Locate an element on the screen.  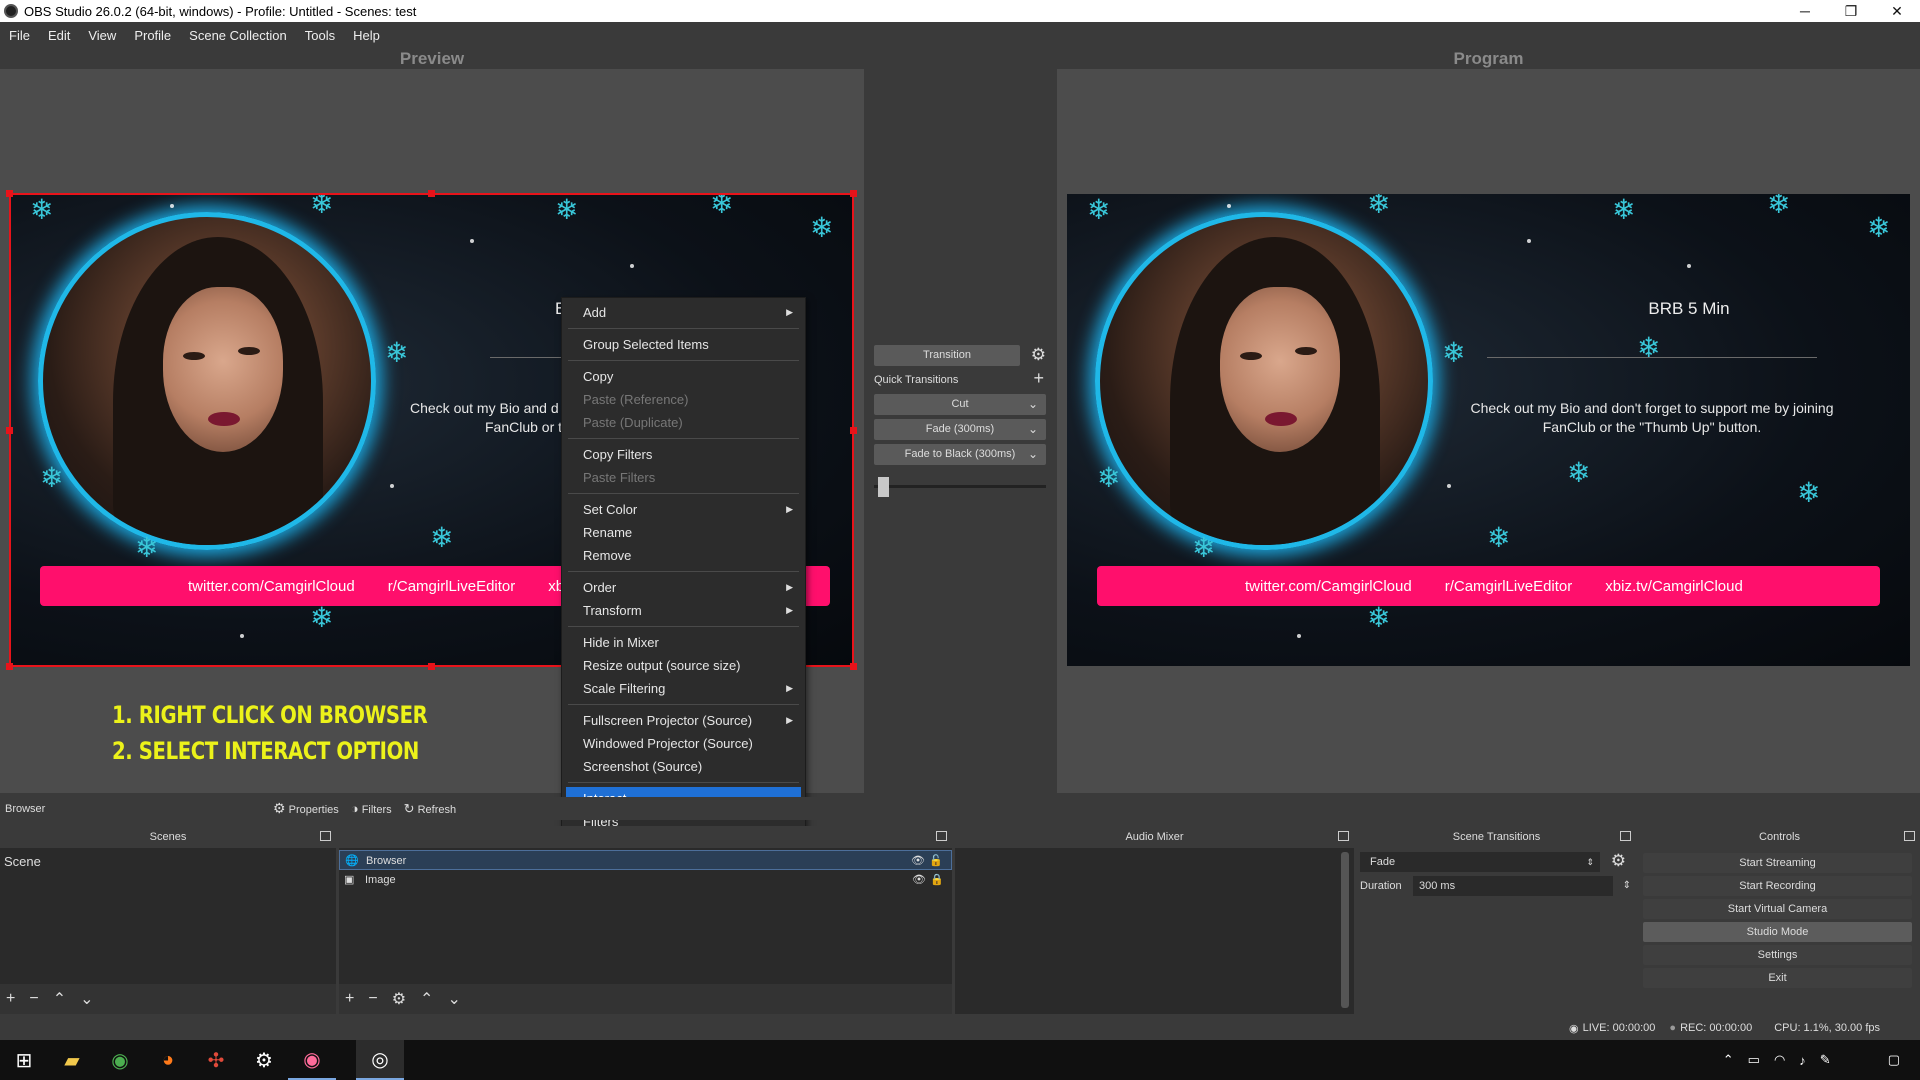
wifi-icon: ◠ is located at coordinates (1779, 1060).